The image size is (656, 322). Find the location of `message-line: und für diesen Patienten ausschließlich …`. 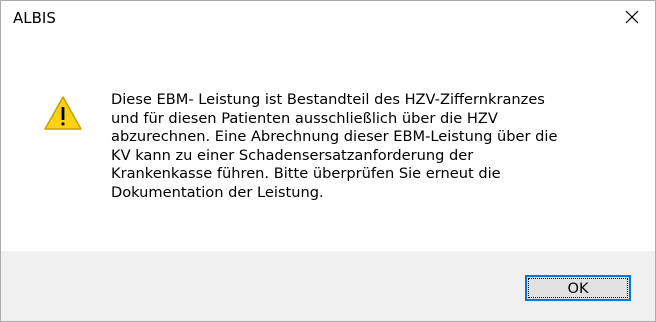

message-line: und für diesen Patienten ausschließlich … is located at coordinates (304, 118).